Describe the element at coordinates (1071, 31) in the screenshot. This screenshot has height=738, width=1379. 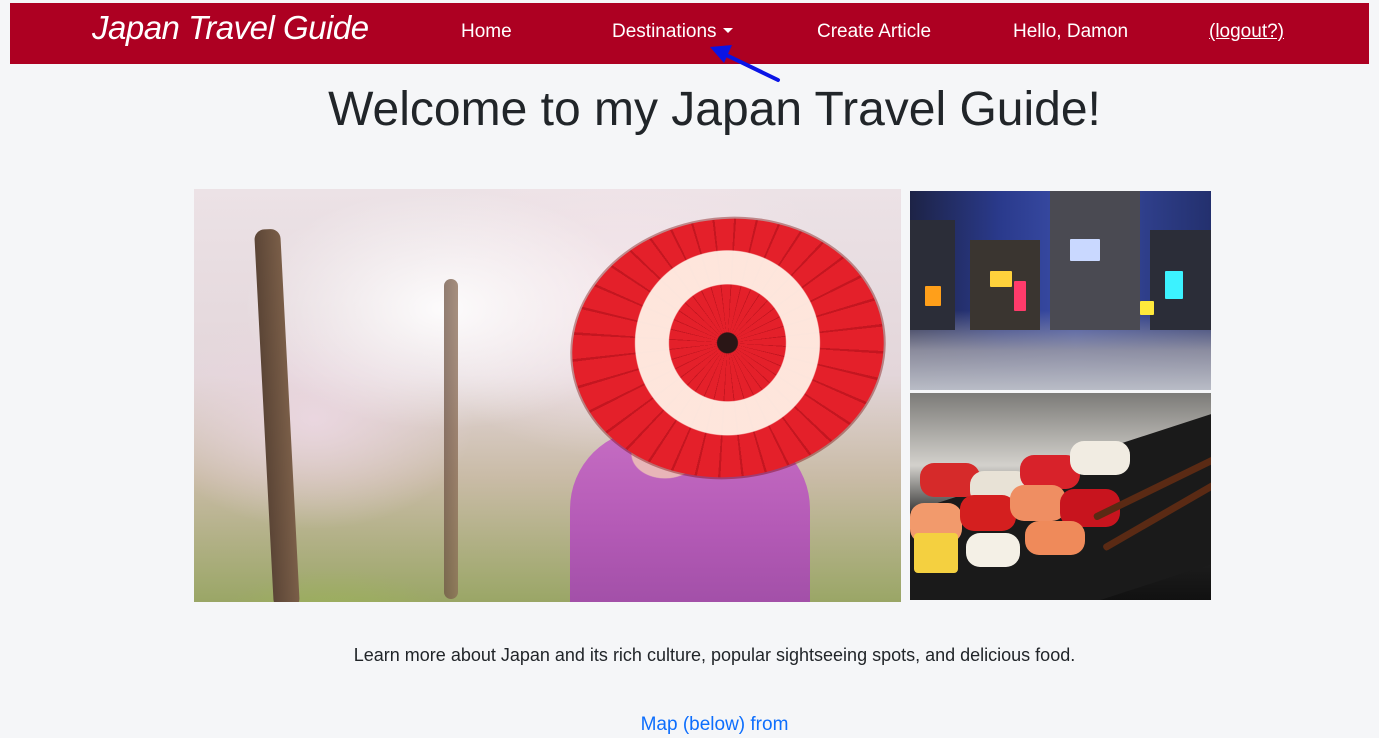
I see `user-greeting: Hello, Damon` at that location.